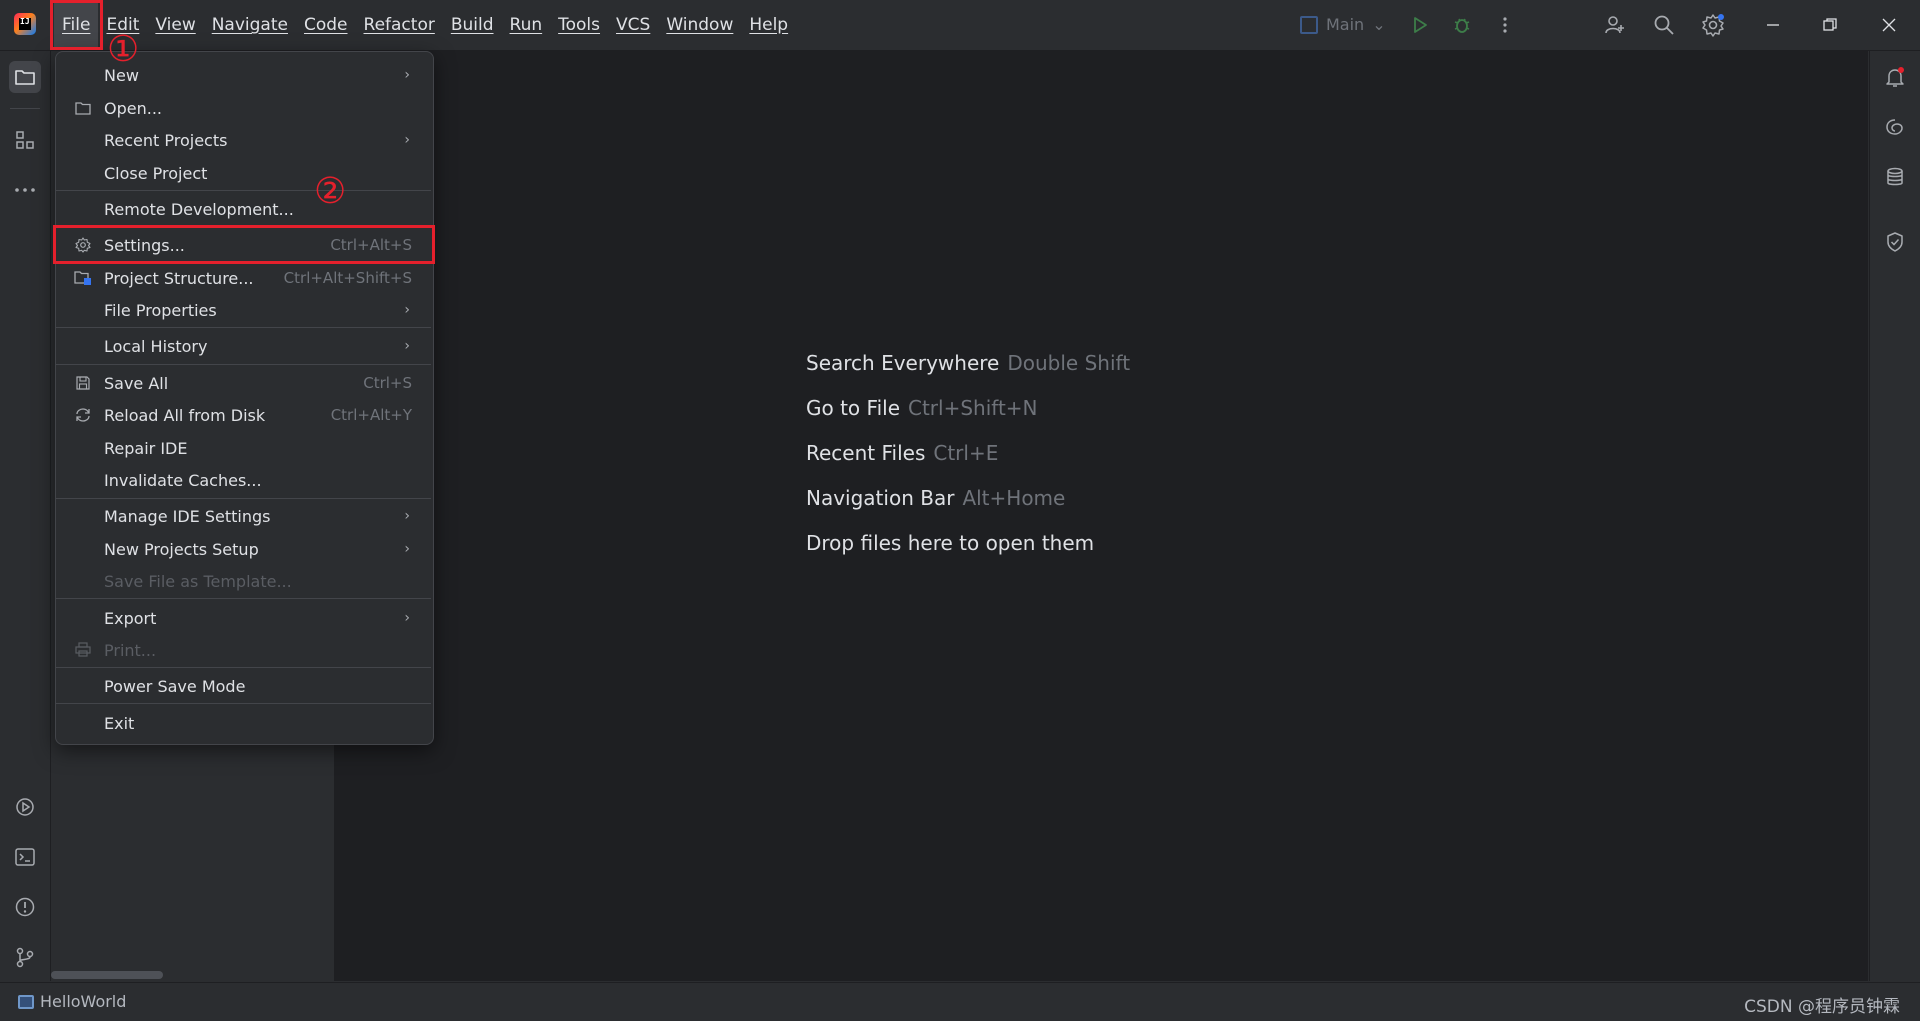 Image resolution: width=1920 pixels, height=1021 pixels. What do you see at coordinates (244, 346) in the screenshot?
I see `menu-item-local-history: Local History ›` at bounding box center [244, 346].